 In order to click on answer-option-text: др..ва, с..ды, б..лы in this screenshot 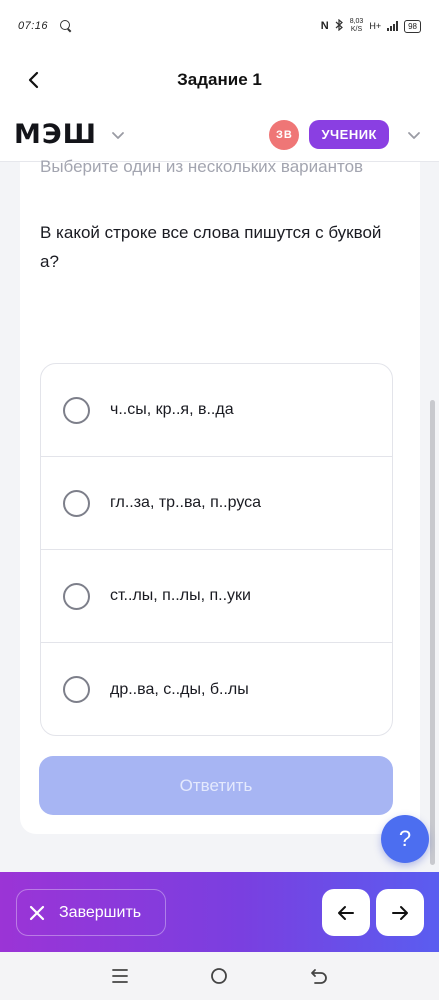, I will do `click(179, 689)`.